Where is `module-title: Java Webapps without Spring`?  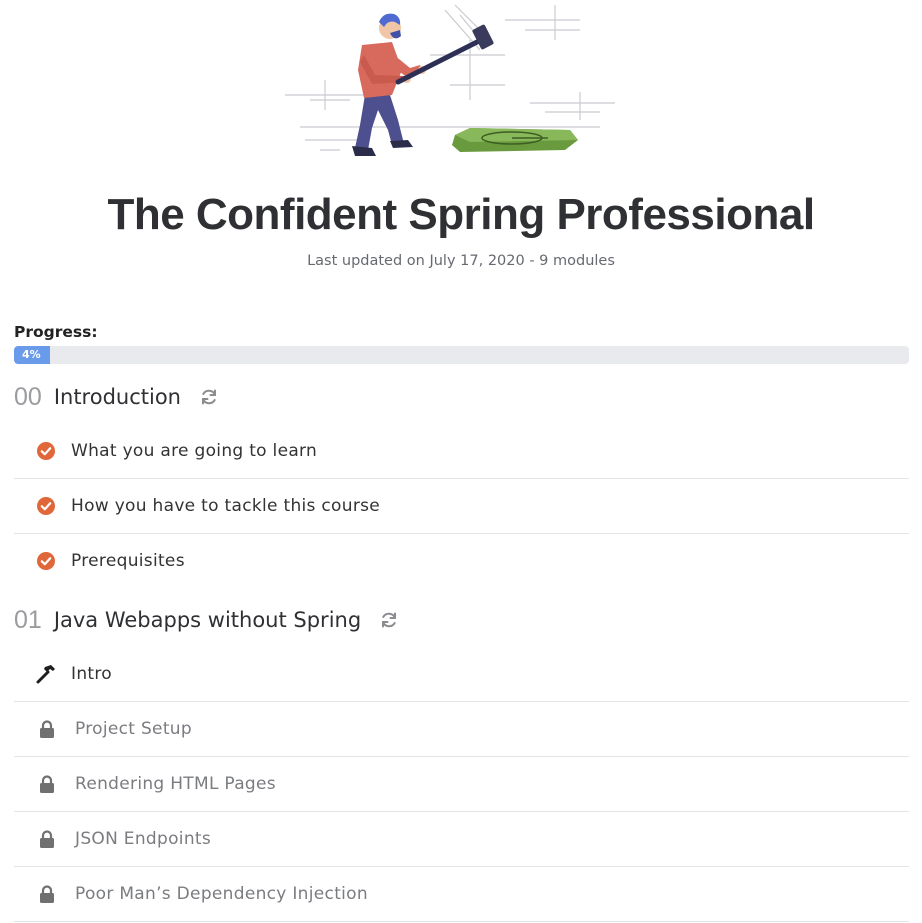 module-title: Java Webapps without Spring is located at coordinates (207, 620).